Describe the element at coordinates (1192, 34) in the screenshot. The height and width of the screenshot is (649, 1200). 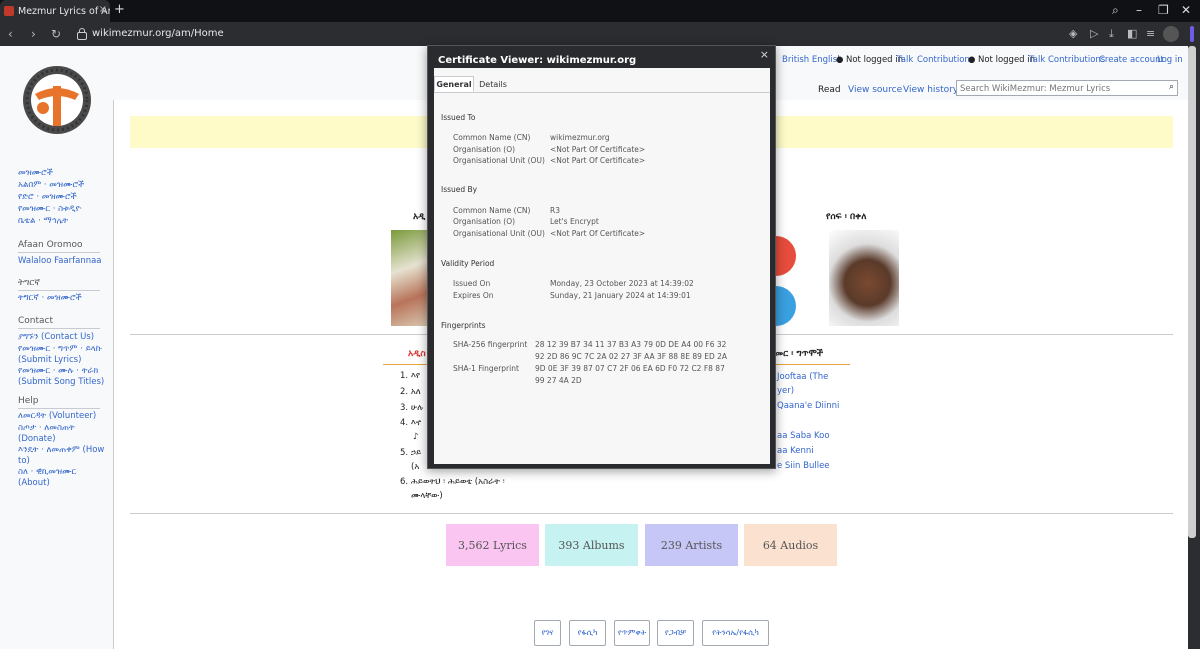
I see `side-panel-accent` at that location.